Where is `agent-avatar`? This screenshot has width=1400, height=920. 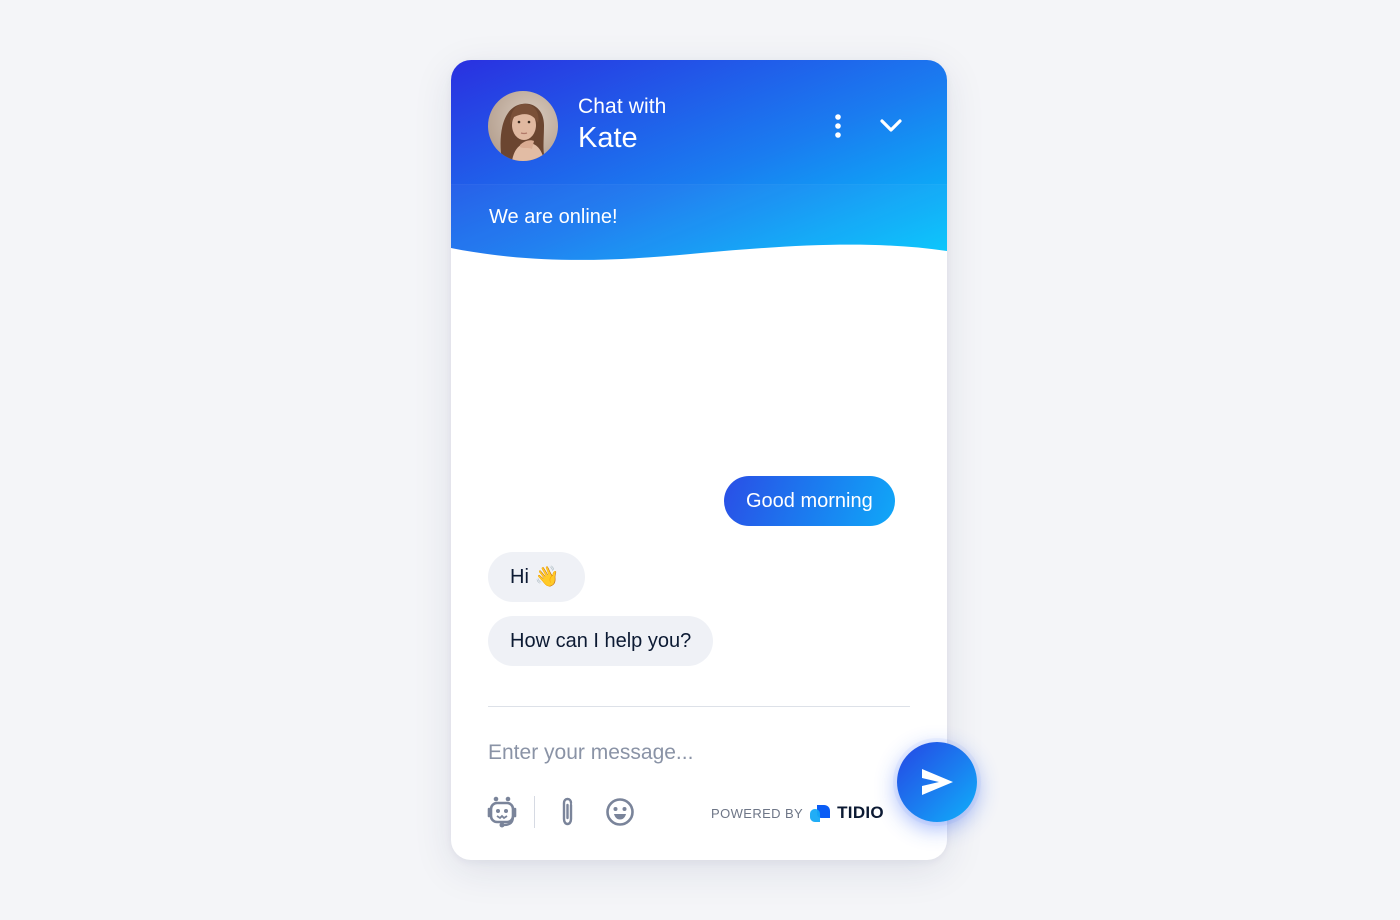
agent-avatar is located at coordinates (523, 126).